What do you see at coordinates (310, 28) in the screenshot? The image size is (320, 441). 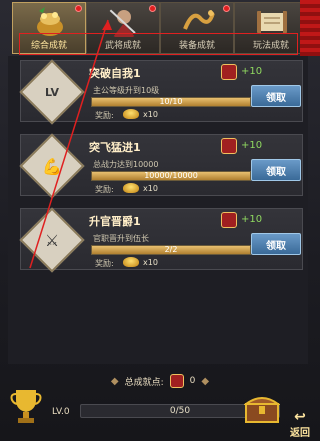 I see `side-decoration` at bounding box center [310, 28].